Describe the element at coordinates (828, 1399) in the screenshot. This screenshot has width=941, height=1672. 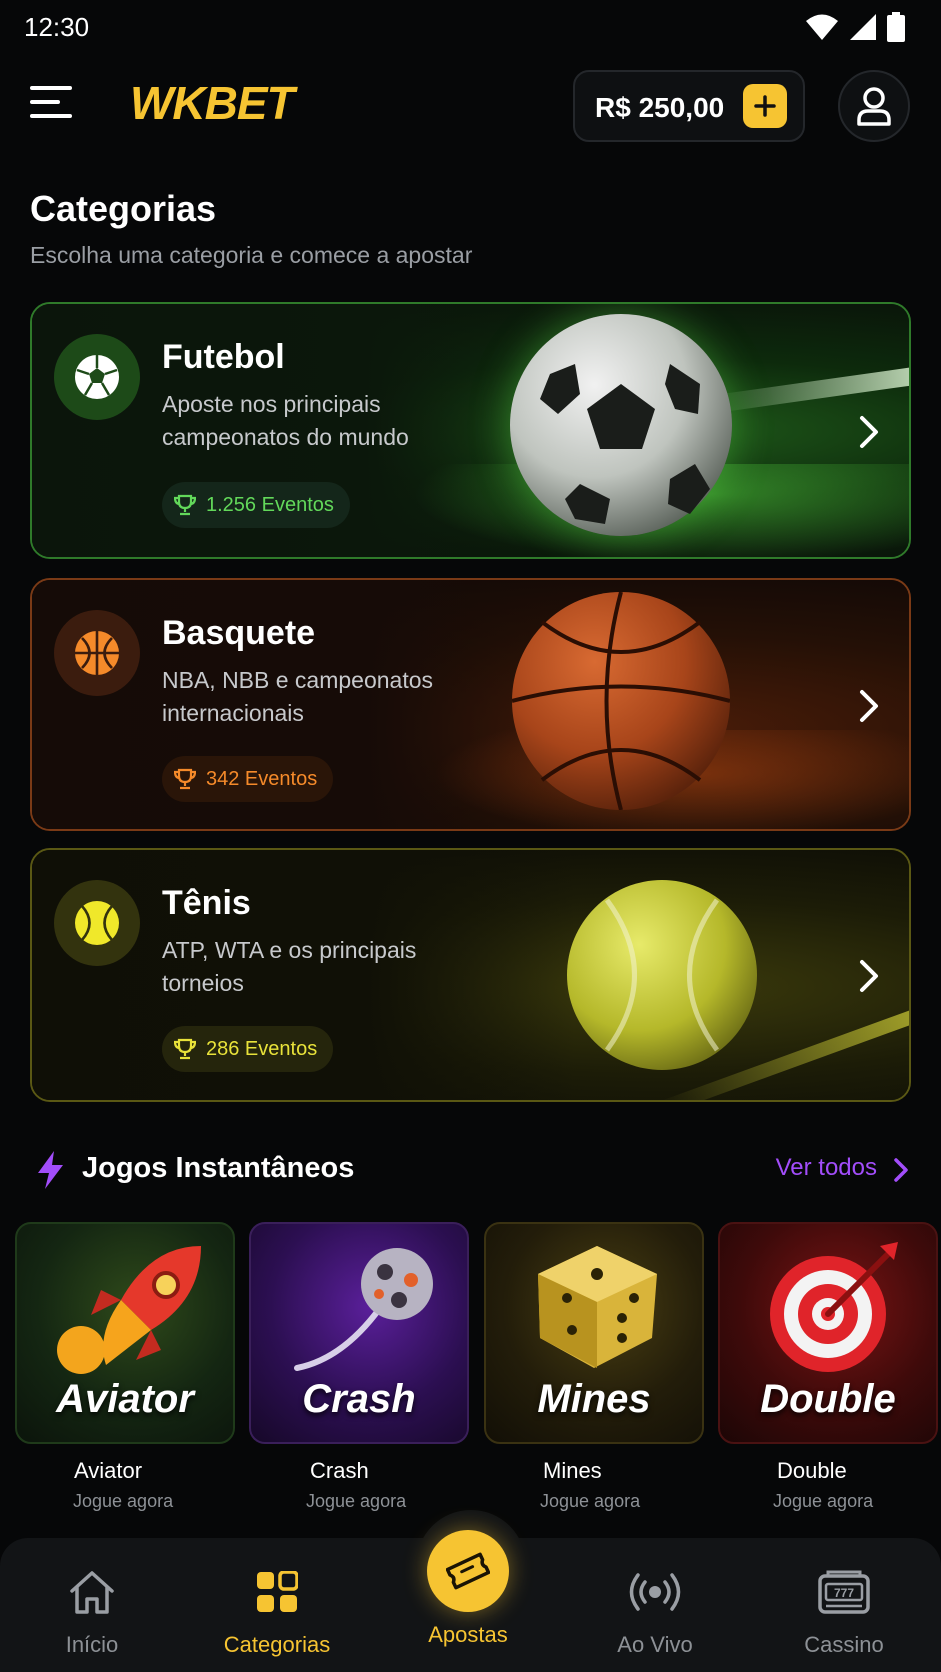
I see `game-tile-title: Double` at that location.